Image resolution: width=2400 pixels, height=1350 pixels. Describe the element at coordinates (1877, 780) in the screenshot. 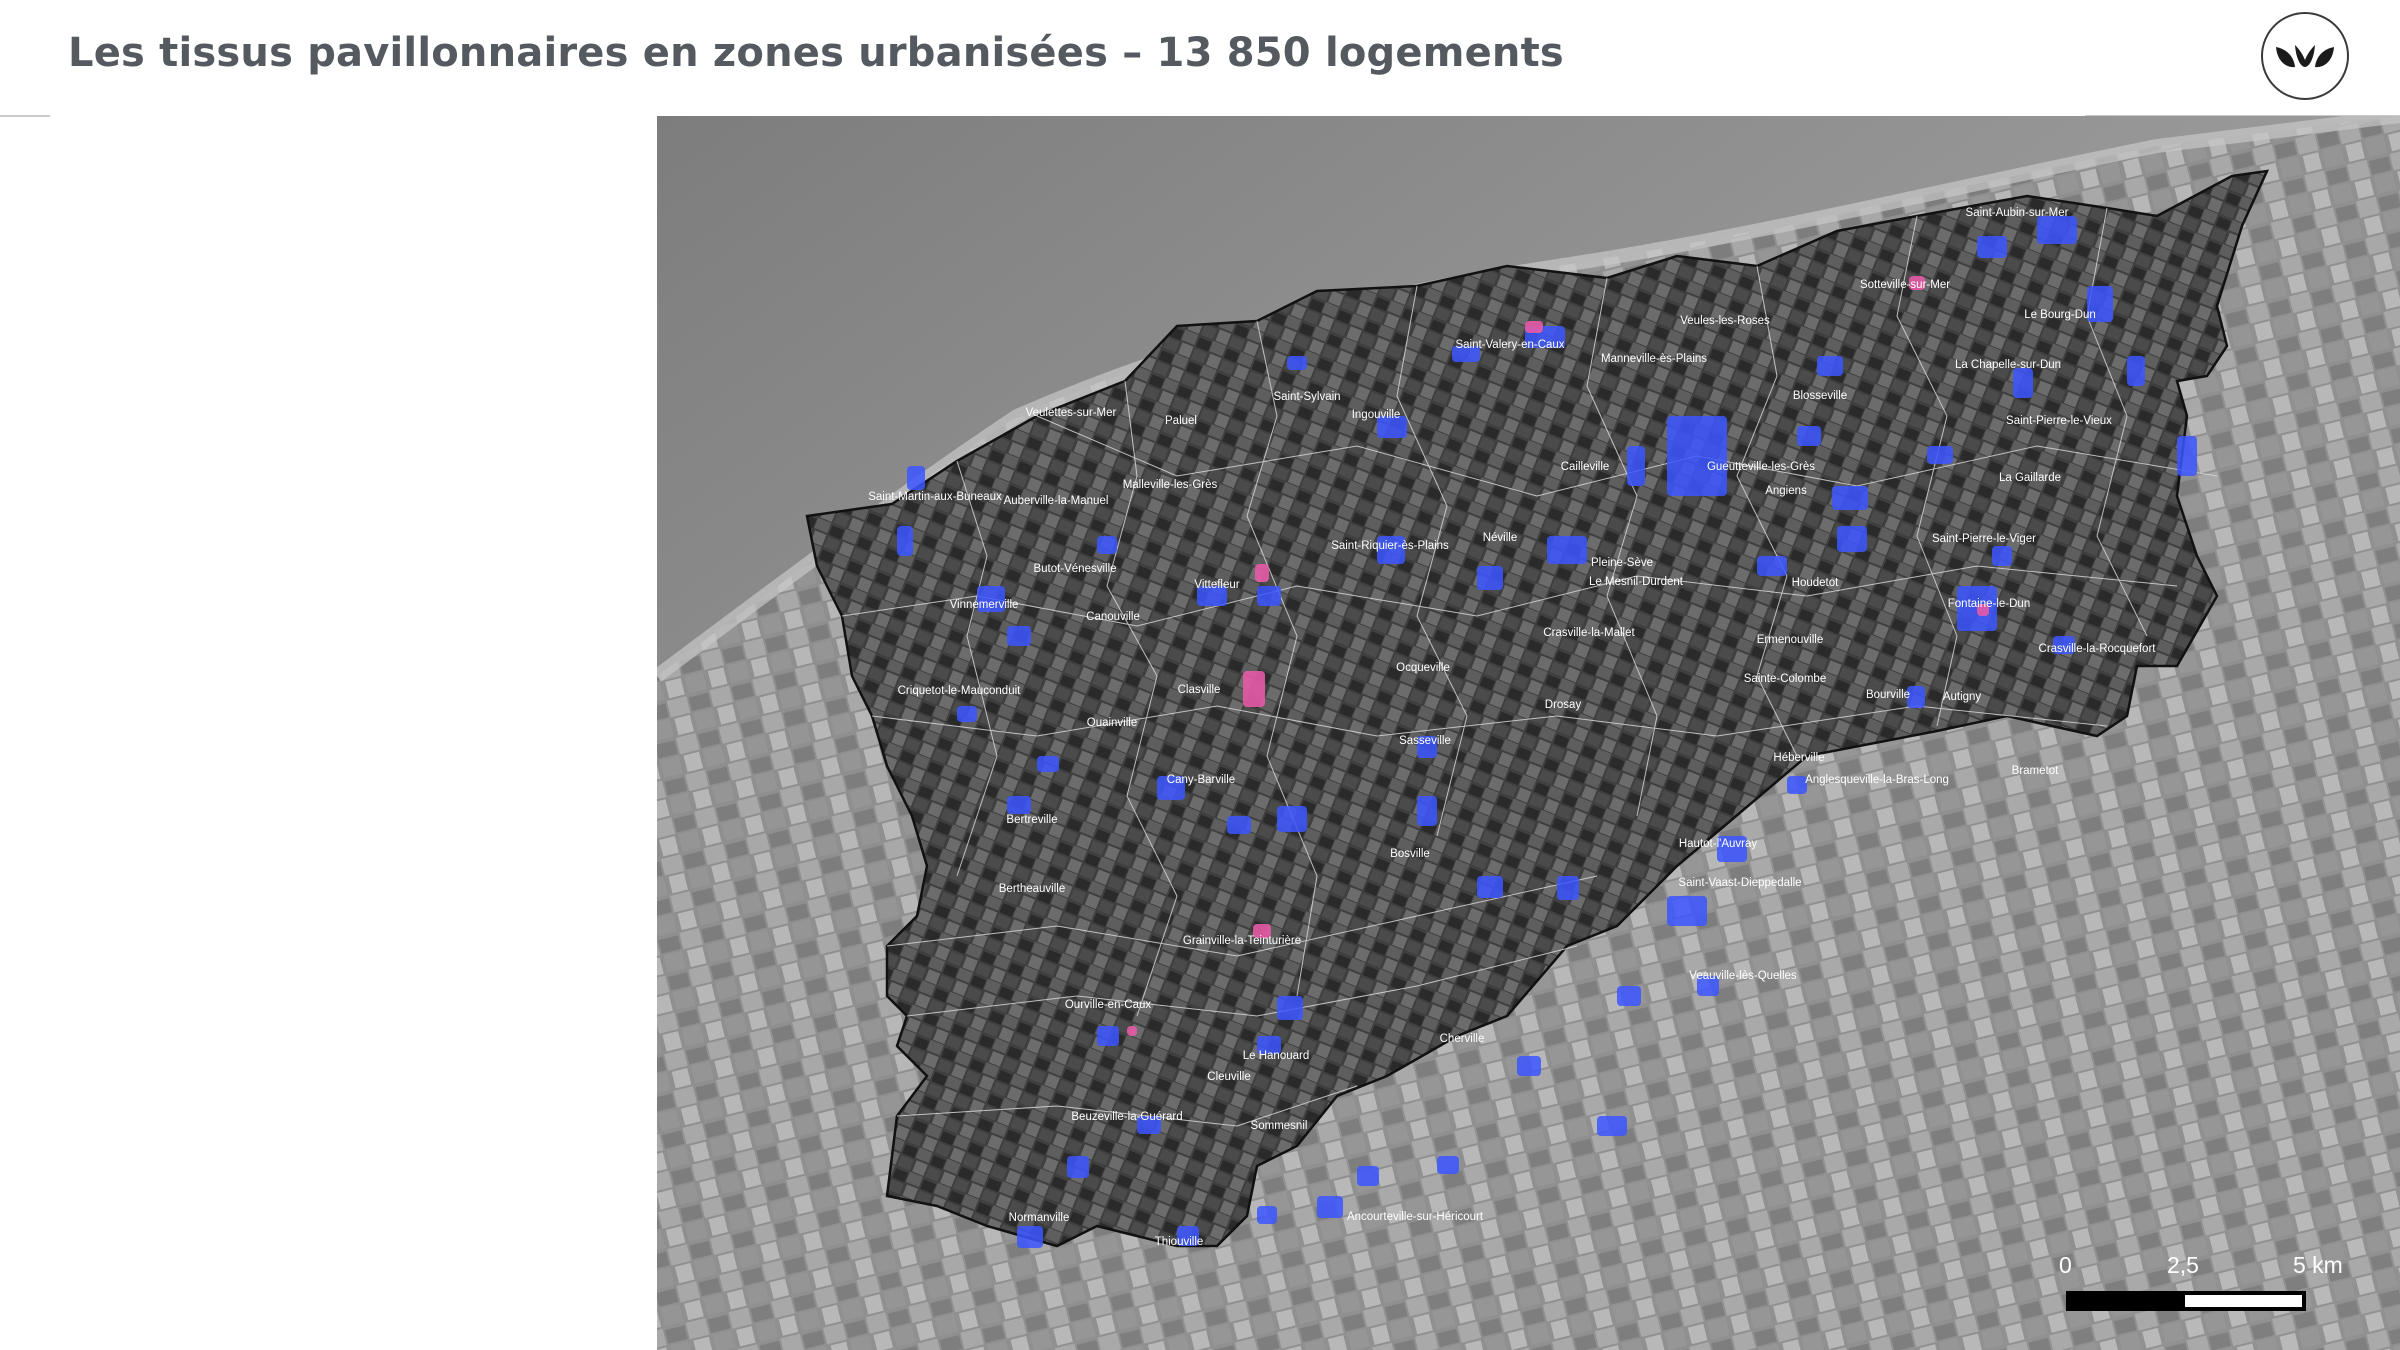

I see `place-label: Anglesqueville-la-Bras-Long` at that location.